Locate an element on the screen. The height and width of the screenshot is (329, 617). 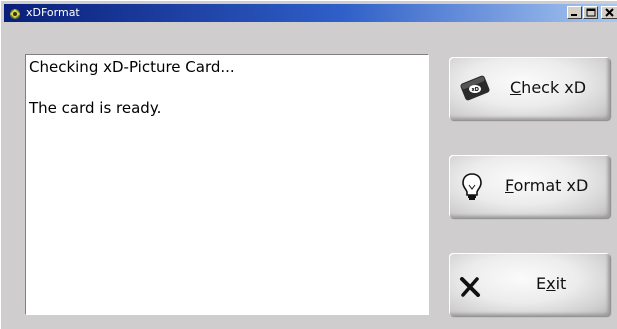
x-mark-icon is located at coordinates (470, 289).